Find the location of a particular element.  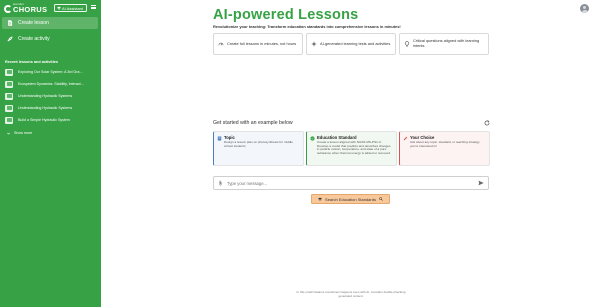

paperclip-icon is located at coordinates (220, 183).